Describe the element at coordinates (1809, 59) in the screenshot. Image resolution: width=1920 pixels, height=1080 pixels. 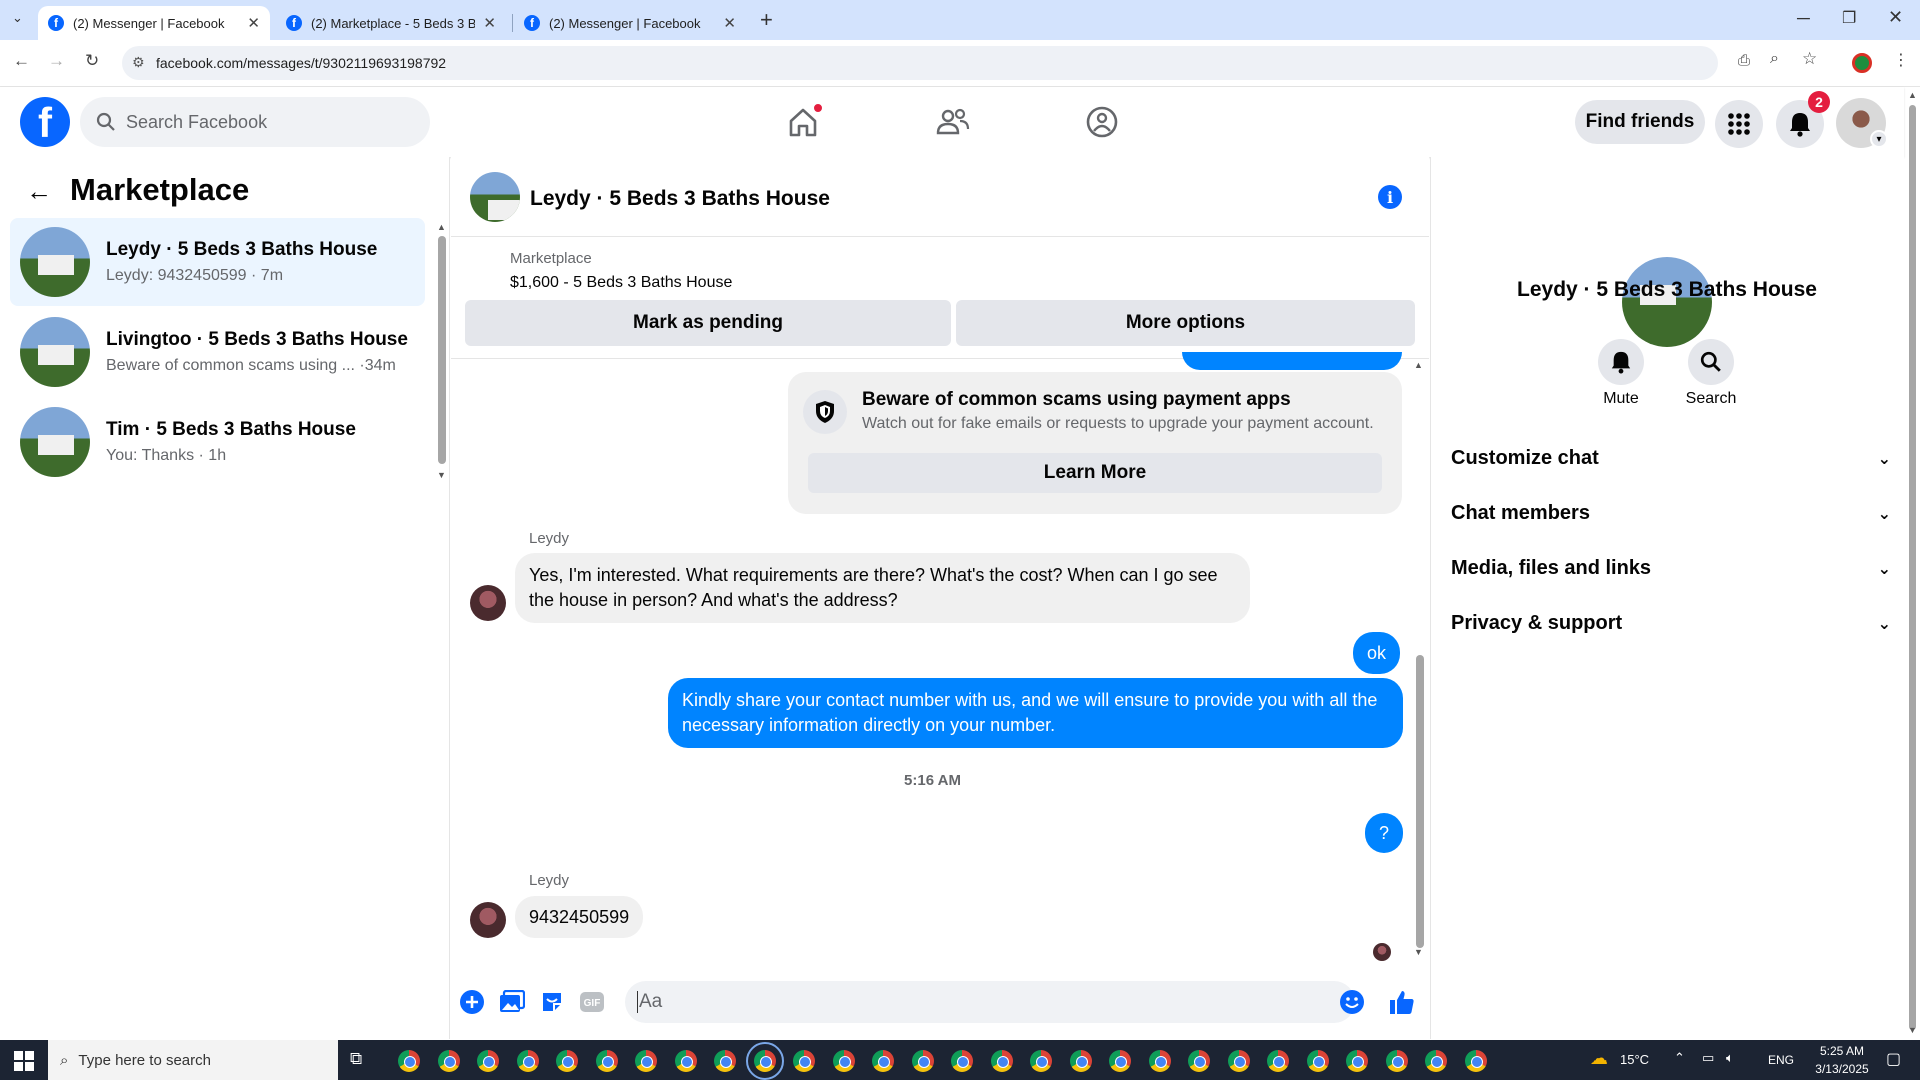
I see `bookmark-star-icon: ☆` at that location.